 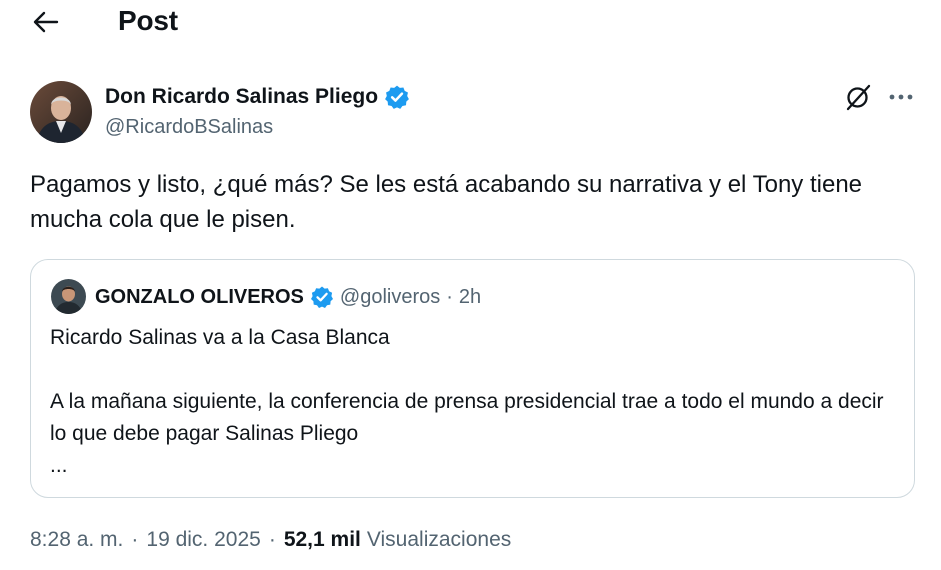 I want to click on quoted-post-line: Ricardo Salinas va a la Casa Blanca, so click(x=220, y=337).